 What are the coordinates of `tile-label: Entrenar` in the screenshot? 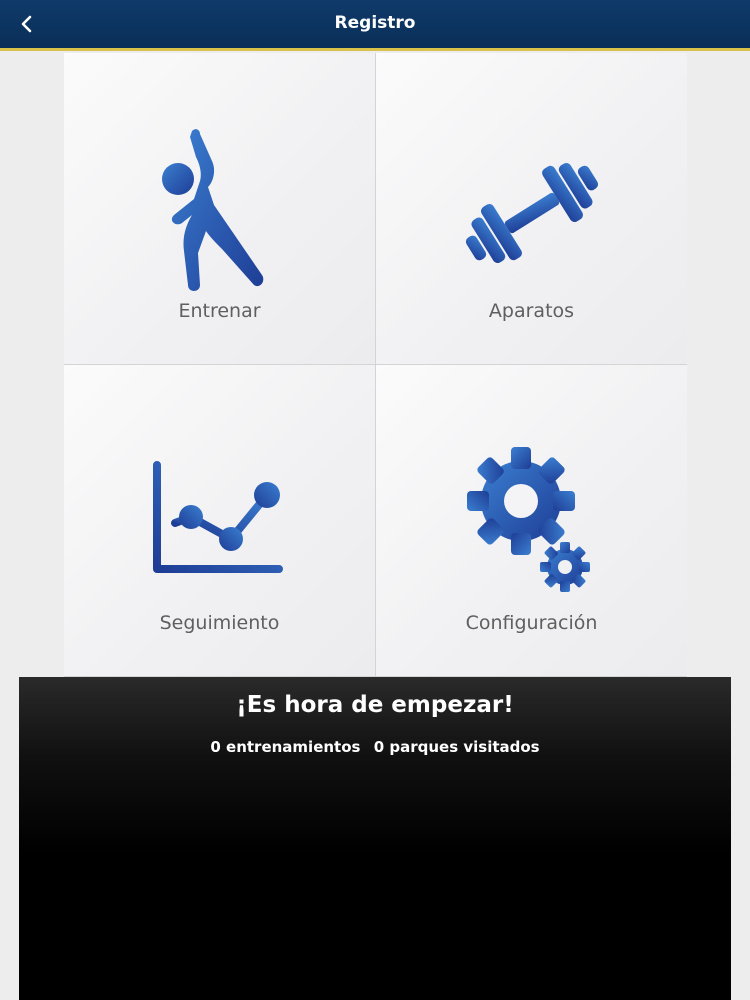 It's located at (219, 311).